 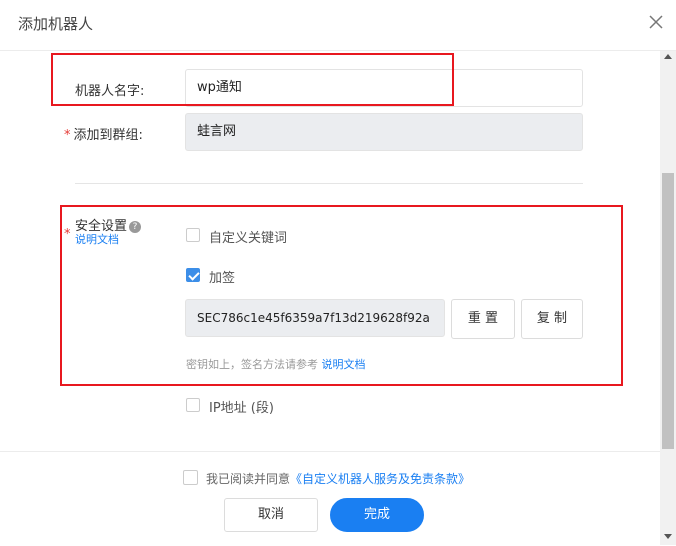 I want to click on agree-text: 我已阅读并同意, so click(x=248, y=479).